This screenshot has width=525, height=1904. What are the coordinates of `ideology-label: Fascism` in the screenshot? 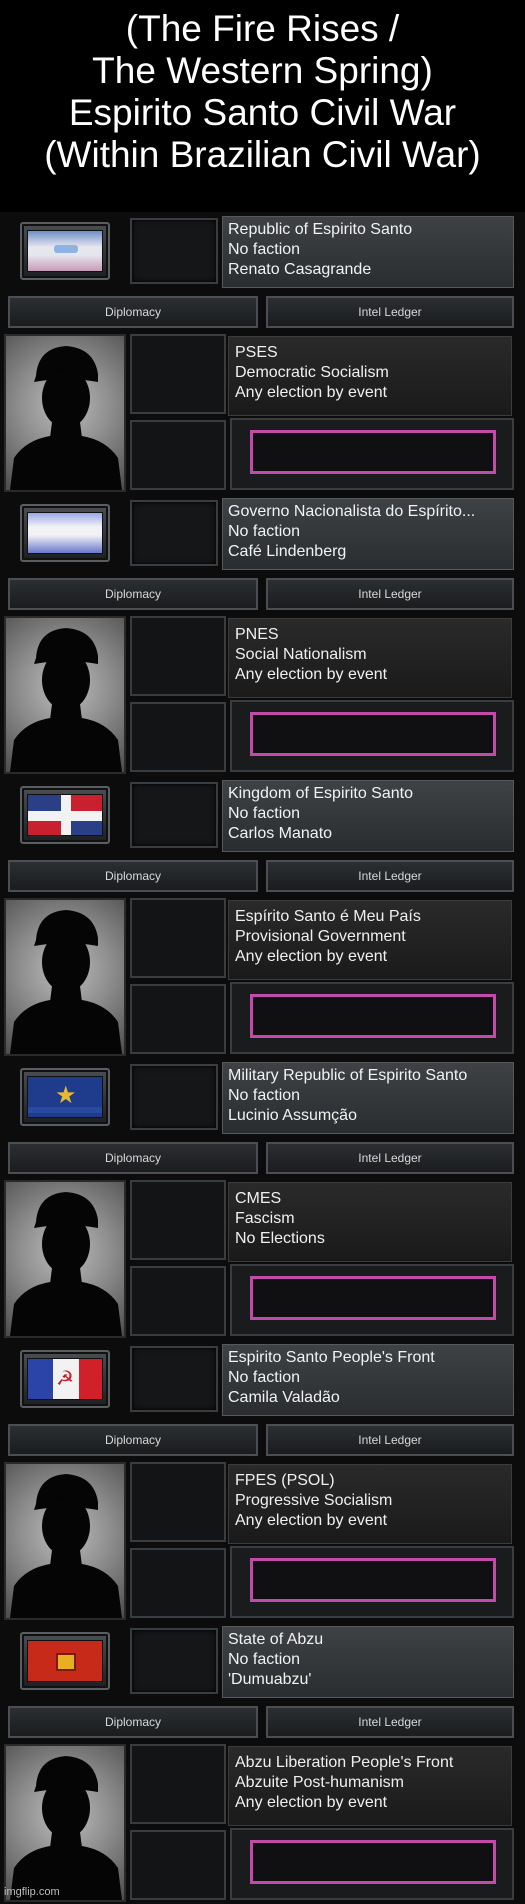 It's located at (265, 1218).